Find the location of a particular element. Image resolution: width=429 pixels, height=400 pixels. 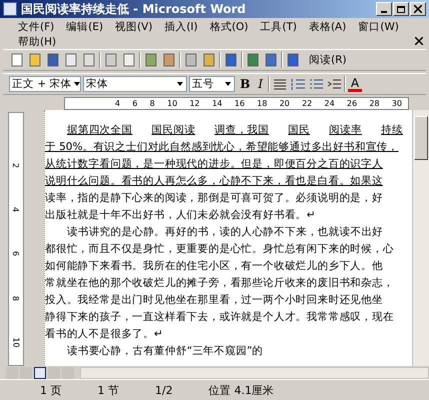

document-text: 投入。我经常是出门时见他坐在那里看，过一两个小时回来时还见他坐 is located at coordinates (214, 300).